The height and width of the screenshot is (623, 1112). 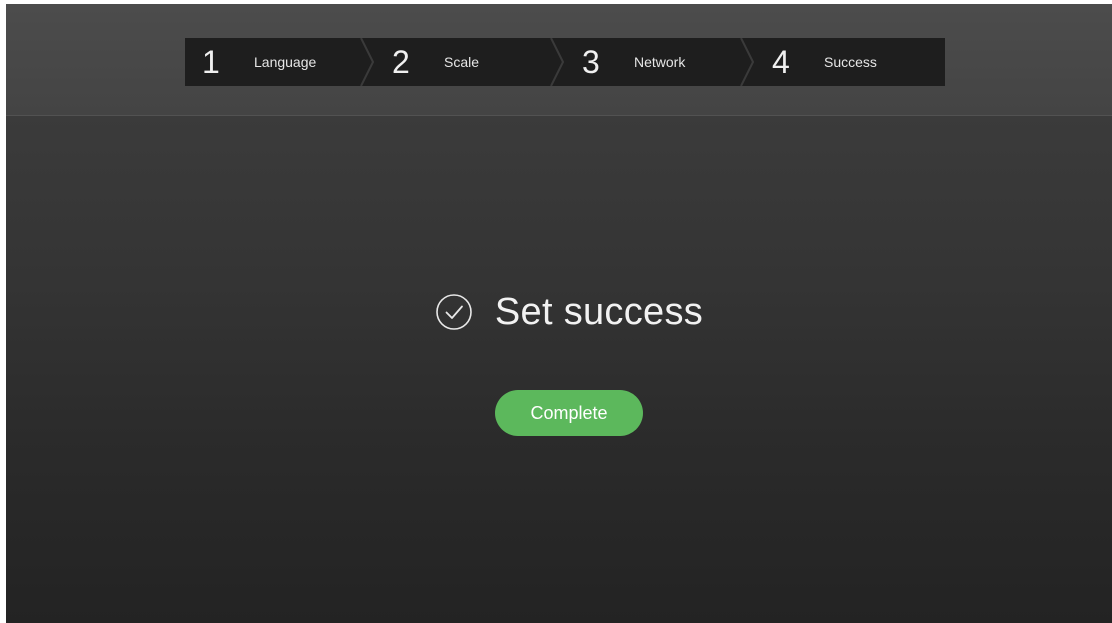 I want to click on status-message: Set success, so click(x=599, y=311).